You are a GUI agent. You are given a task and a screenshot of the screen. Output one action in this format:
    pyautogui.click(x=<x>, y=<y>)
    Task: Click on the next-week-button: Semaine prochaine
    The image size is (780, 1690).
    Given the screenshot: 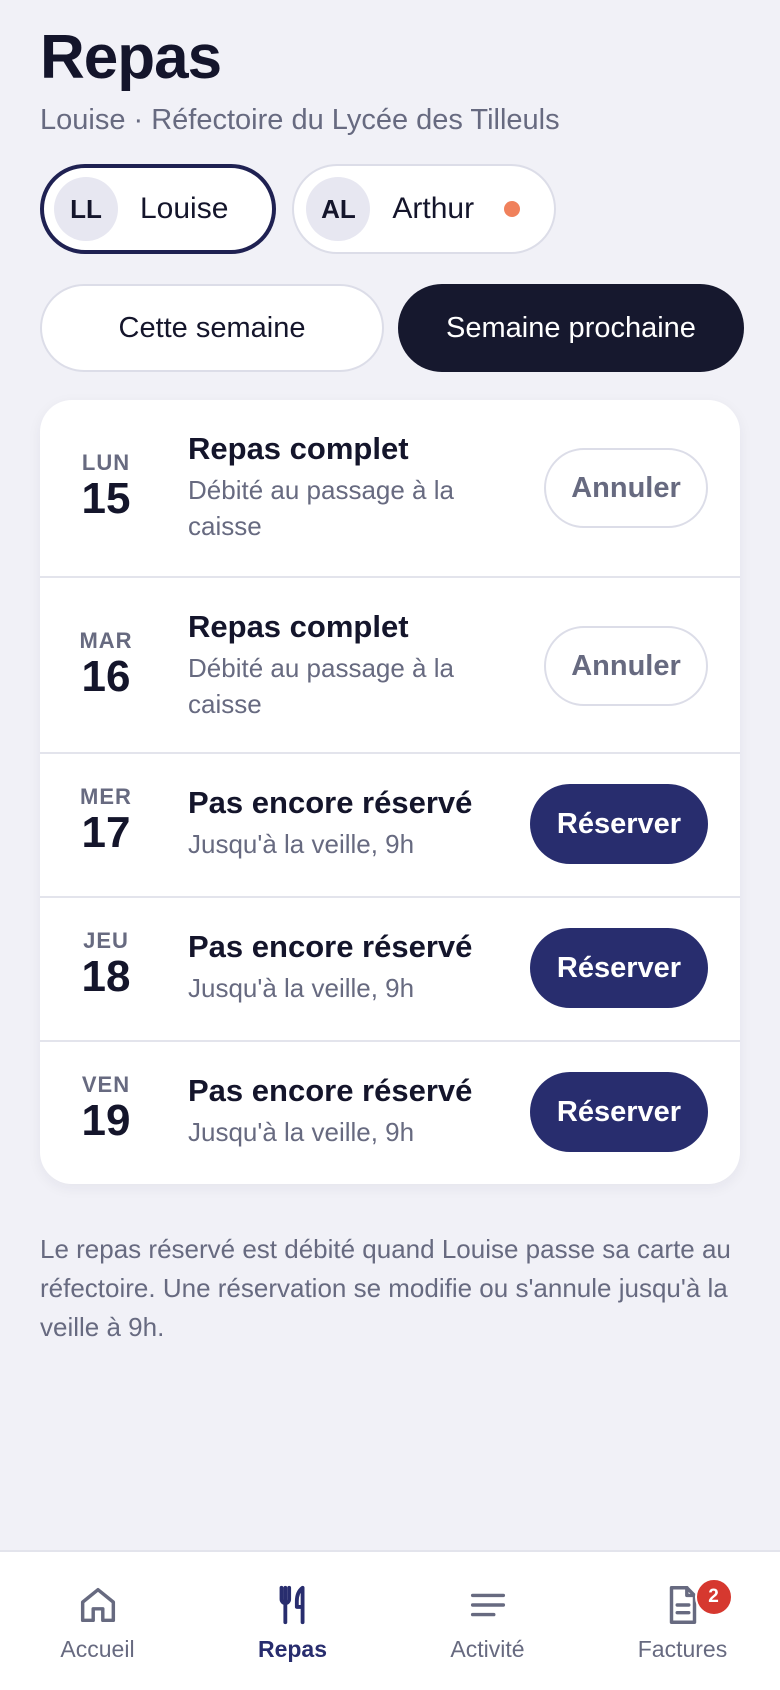 What is the action you would take?
    pyautogui.click(x=571, y=328)
    